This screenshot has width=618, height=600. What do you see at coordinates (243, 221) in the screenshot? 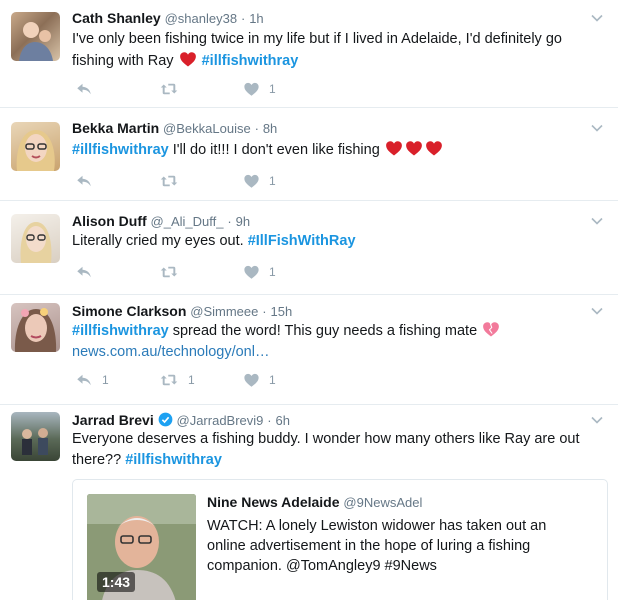
I see `tweet-timestamp: 9h` at bounding box center [243, 221].